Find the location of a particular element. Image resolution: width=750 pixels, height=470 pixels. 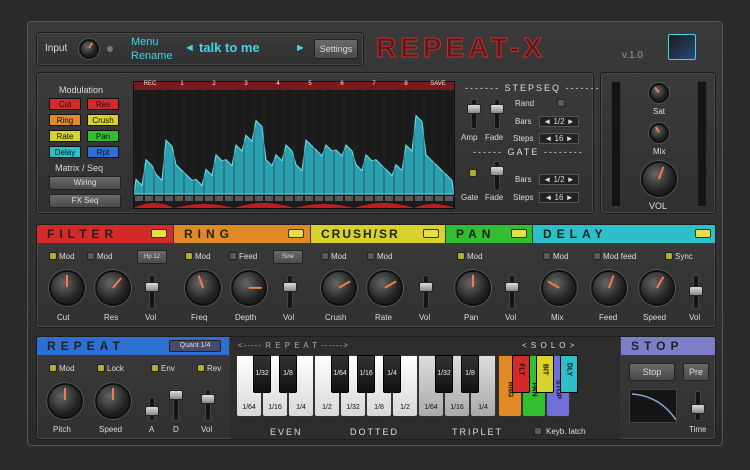

pan-vol-slider is located at coordinates (512, 292).